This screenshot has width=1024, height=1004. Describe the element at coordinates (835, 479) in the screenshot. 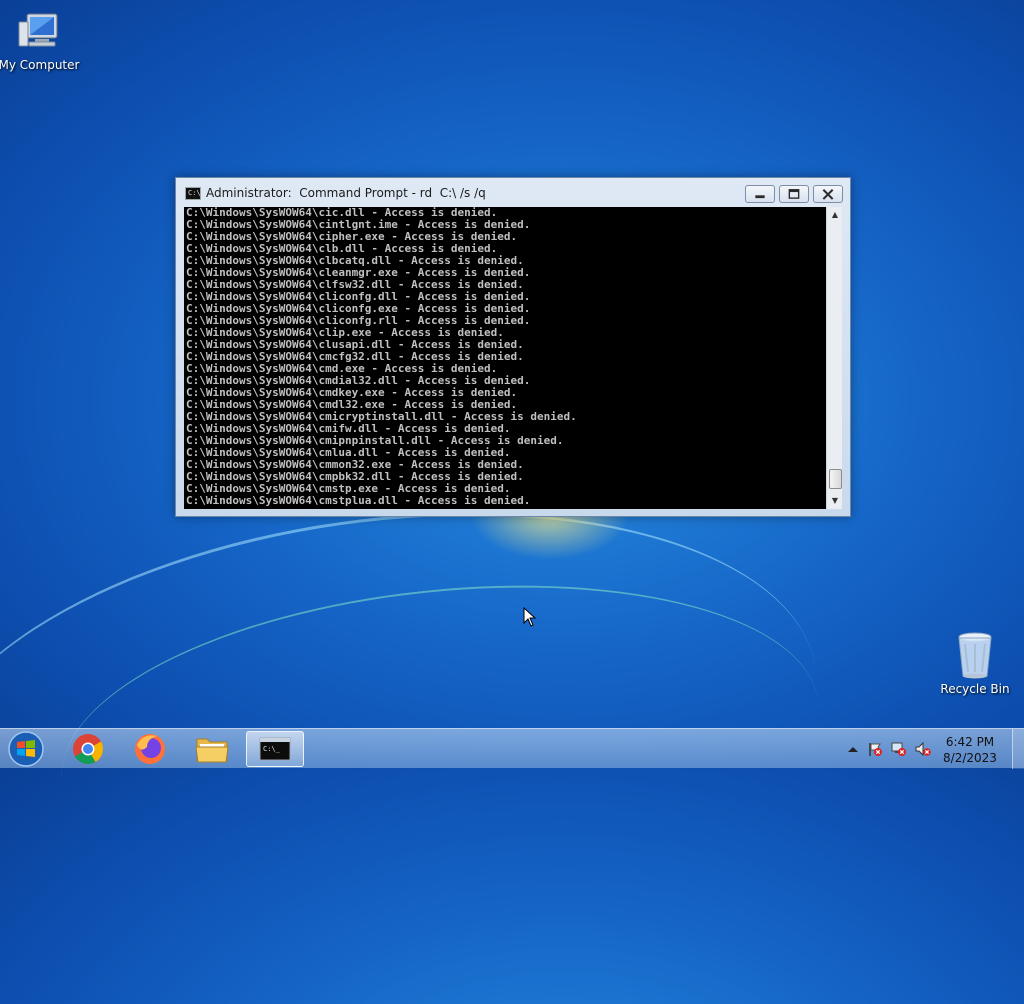

I see `scroll-thumb` at that location.